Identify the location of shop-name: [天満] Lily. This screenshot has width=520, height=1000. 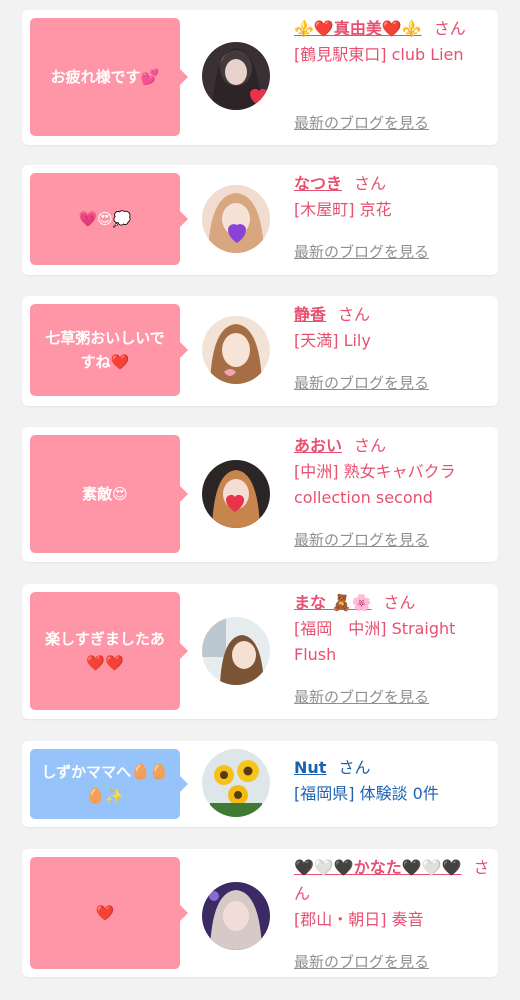
(332, 340).